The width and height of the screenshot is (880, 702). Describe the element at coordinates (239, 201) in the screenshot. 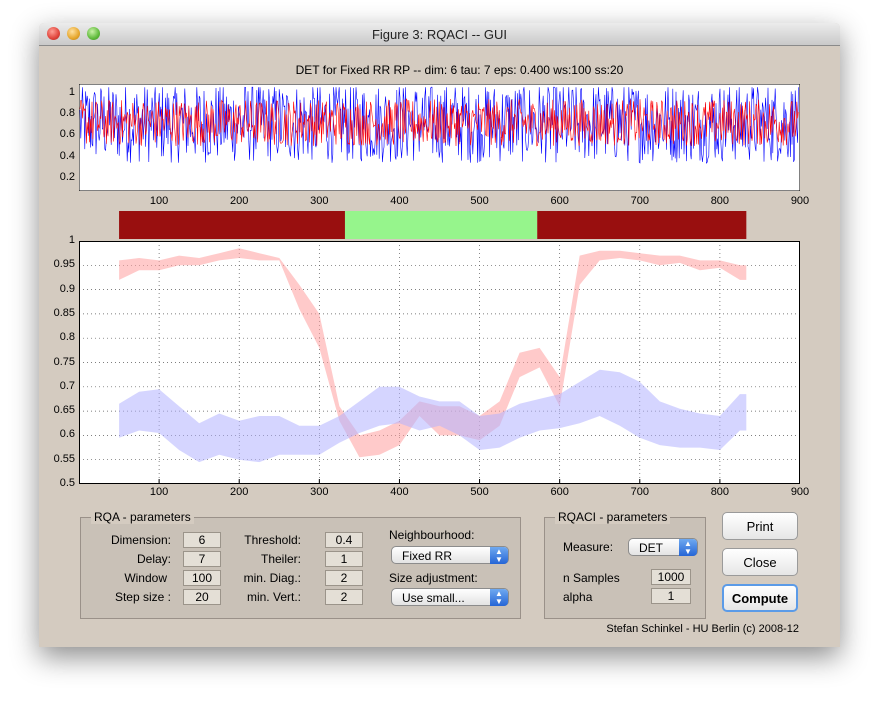

I see `top-xtick-label: 200` at that location.